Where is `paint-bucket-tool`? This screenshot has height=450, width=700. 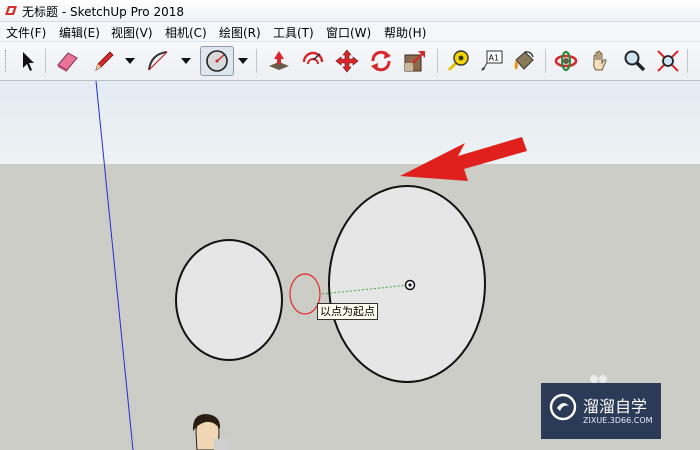
paint-bucket-tool is located at coordinates (524, 61).